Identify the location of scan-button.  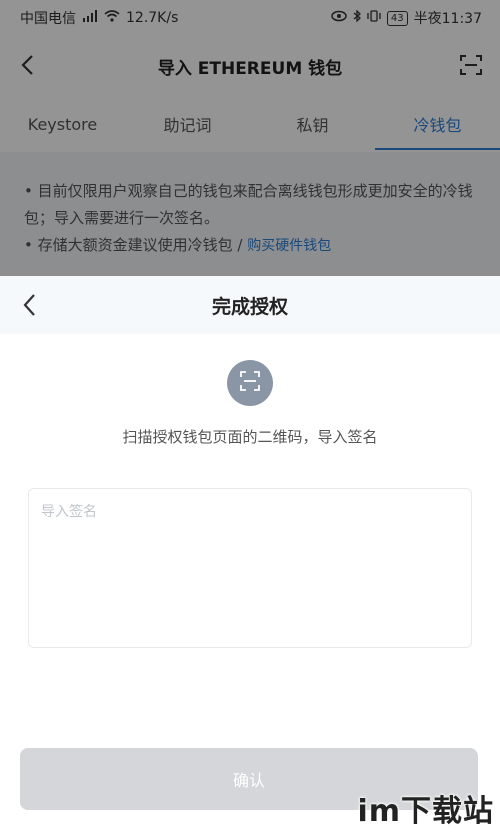
(250, 383).